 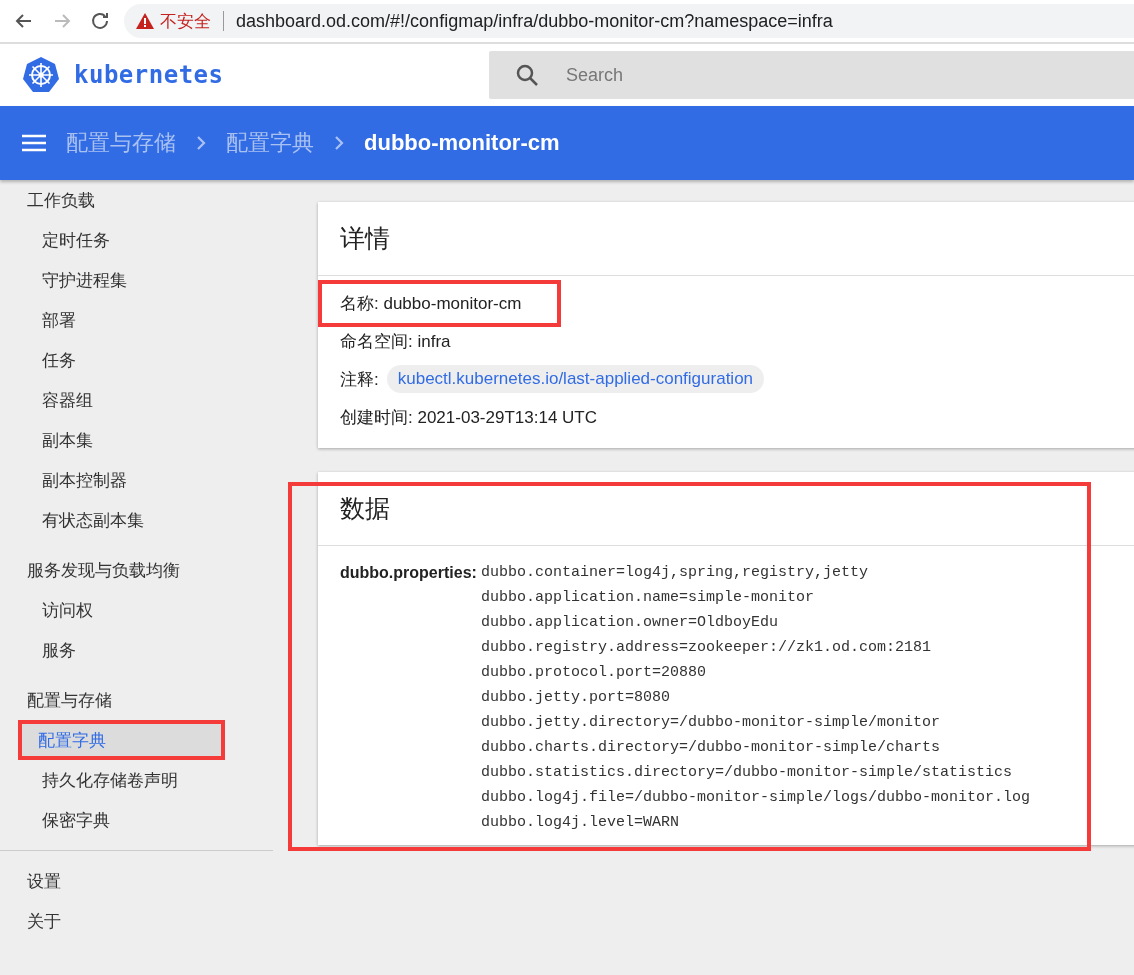 What do you see at coordinates (34, 143) in the screenshot?
I see `menu-icon` at bounding box center [34, 143].